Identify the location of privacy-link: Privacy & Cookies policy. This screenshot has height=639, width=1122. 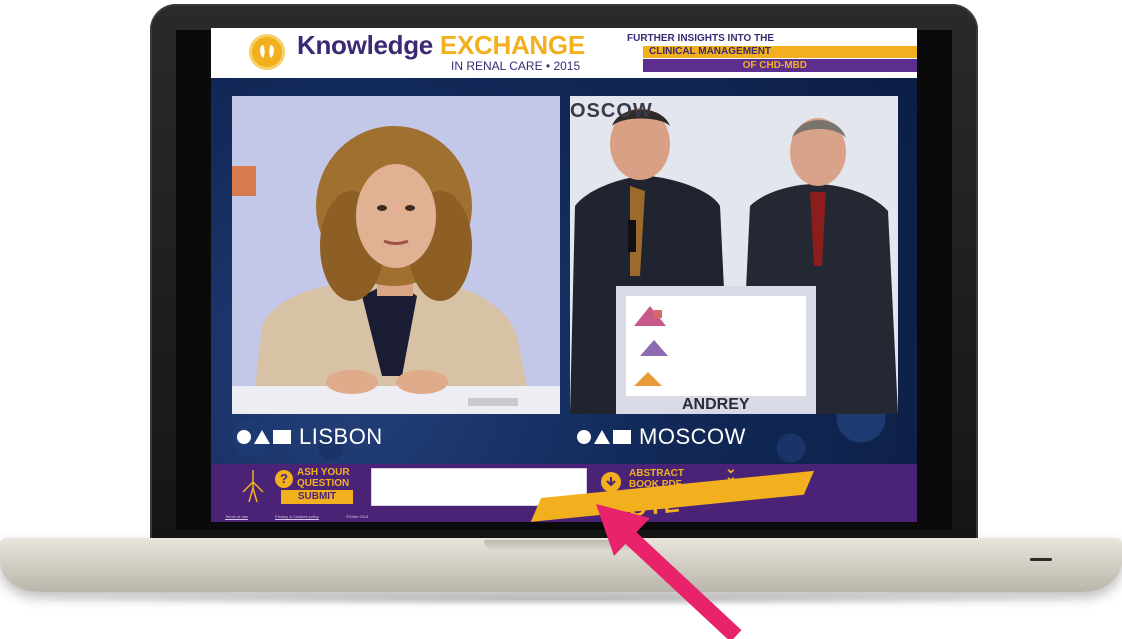
(297, 516).